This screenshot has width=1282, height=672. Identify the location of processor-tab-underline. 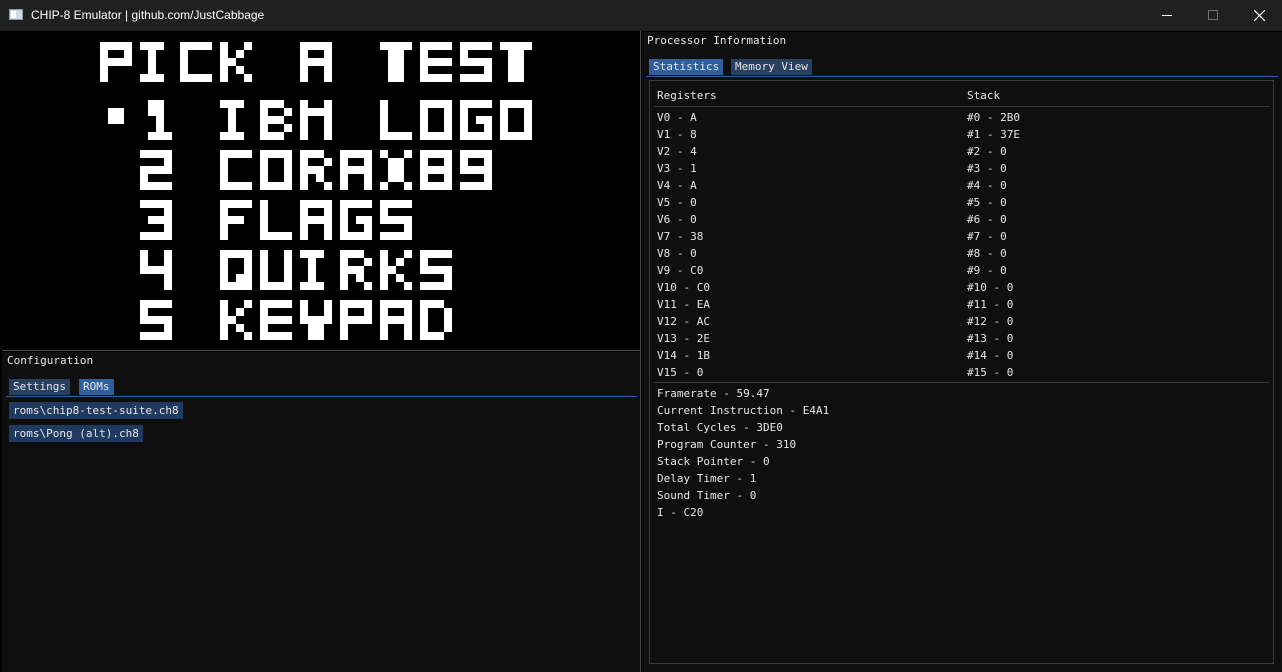
(962, 76).